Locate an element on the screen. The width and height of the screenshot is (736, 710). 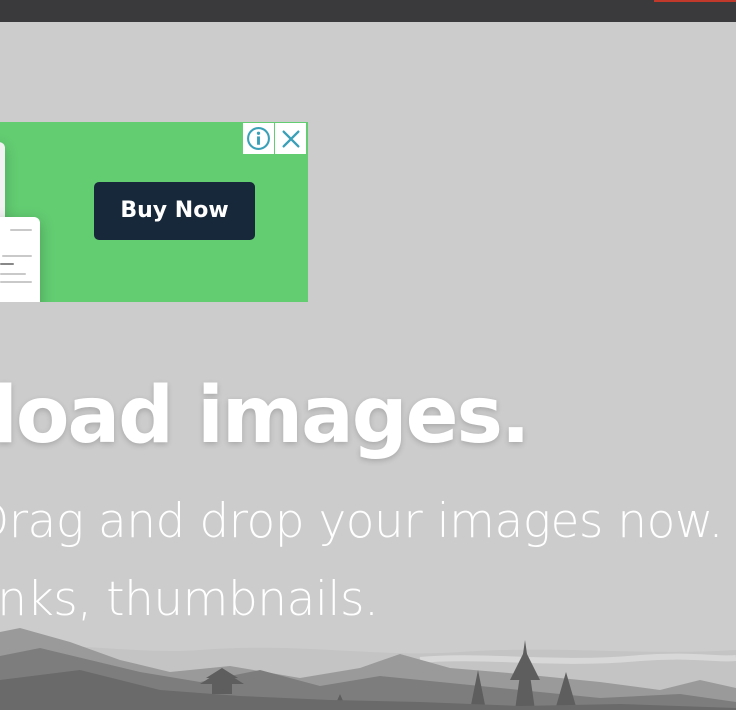
adchoices-info-icon is located at coordinates (258, 138).